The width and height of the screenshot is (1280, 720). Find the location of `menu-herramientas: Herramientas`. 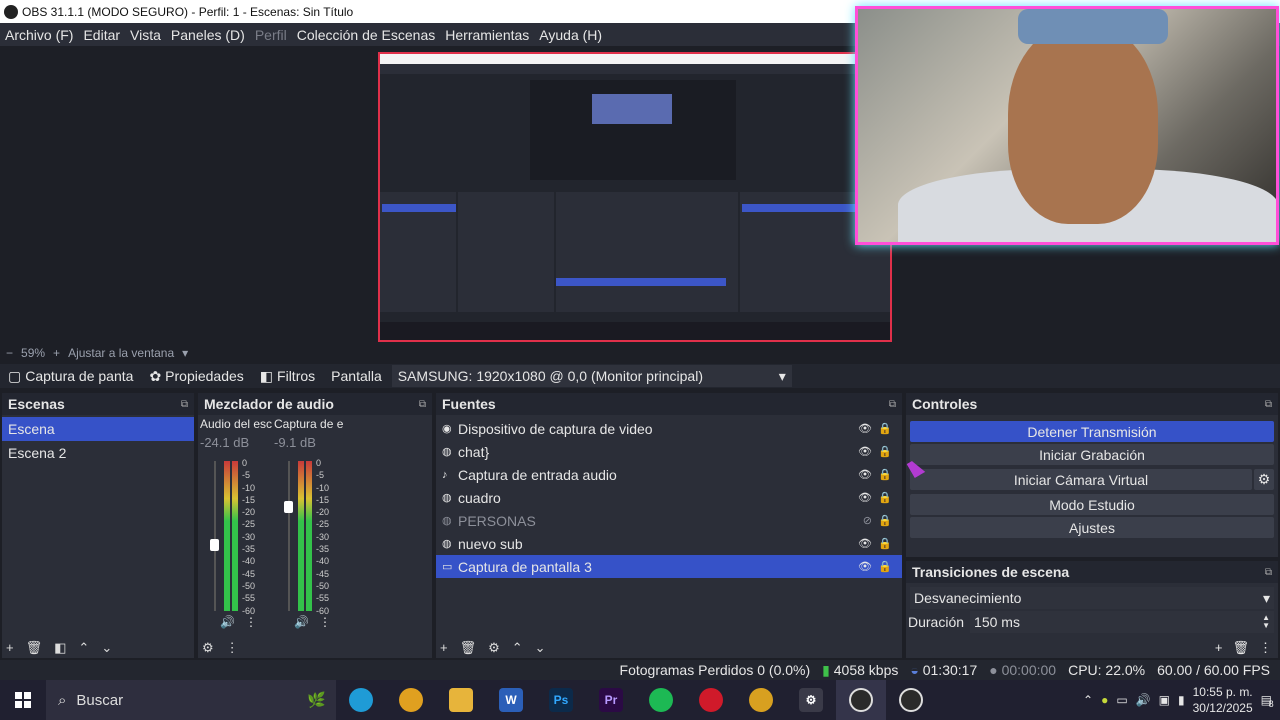

menu-herramientas: Herramientas is located at coordinates (487, 35).